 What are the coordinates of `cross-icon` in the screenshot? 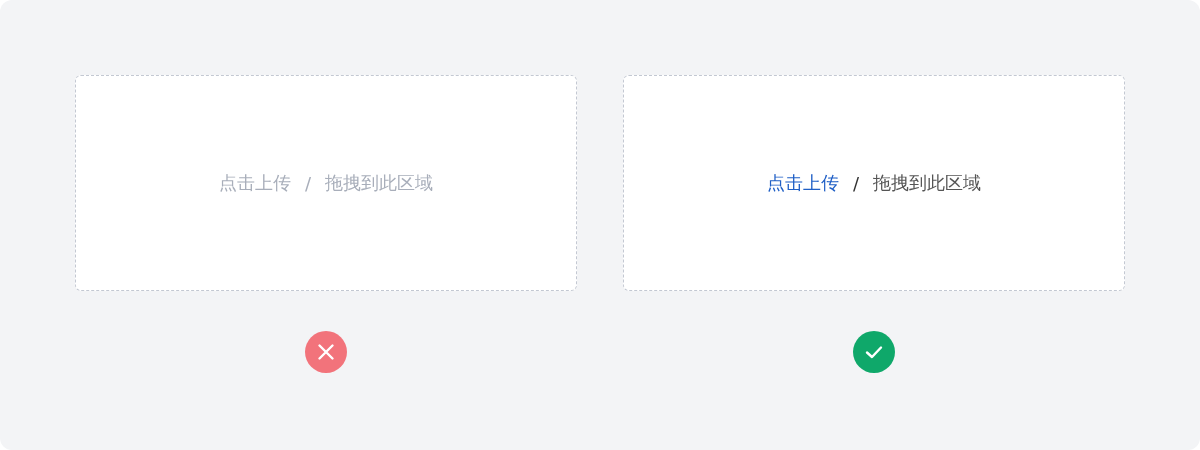 It's located at (326, 352).